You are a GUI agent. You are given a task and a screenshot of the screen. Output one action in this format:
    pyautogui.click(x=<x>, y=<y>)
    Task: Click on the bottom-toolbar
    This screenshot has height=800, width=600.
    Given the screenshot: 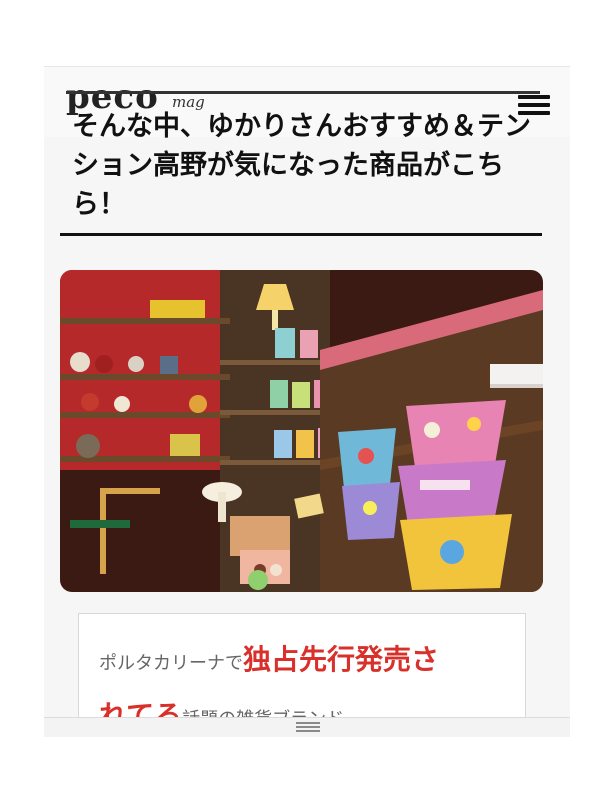 What is the action you would take?
    pyautogui.click(x=307, y=727)
    